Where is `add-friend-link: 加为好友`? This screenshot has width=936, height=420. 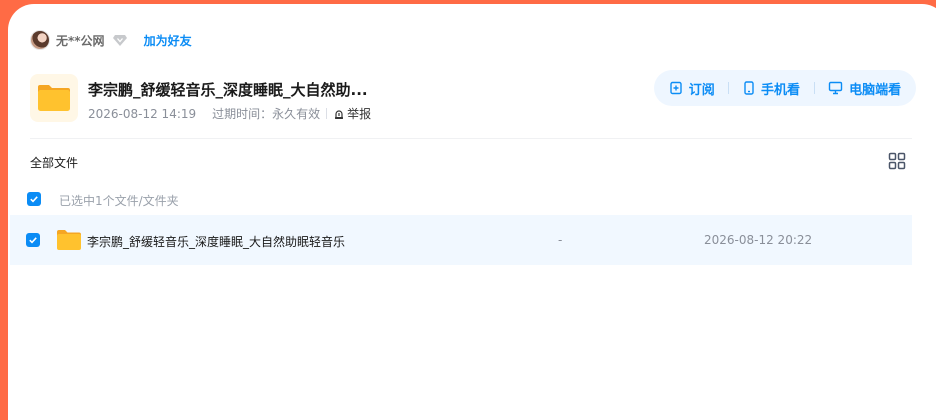
add-friend-link: 加为好友 is located at coordinates (168, 40).